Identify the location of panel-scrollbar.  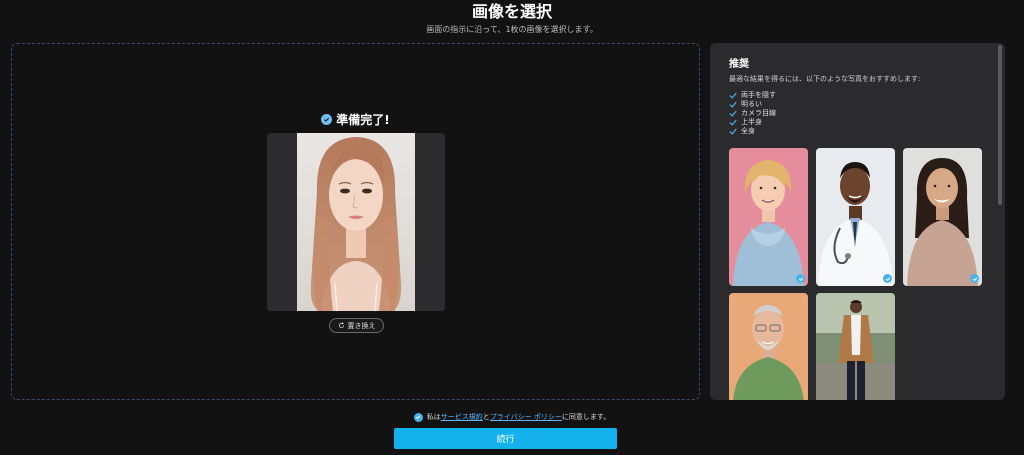
(1000, 125).